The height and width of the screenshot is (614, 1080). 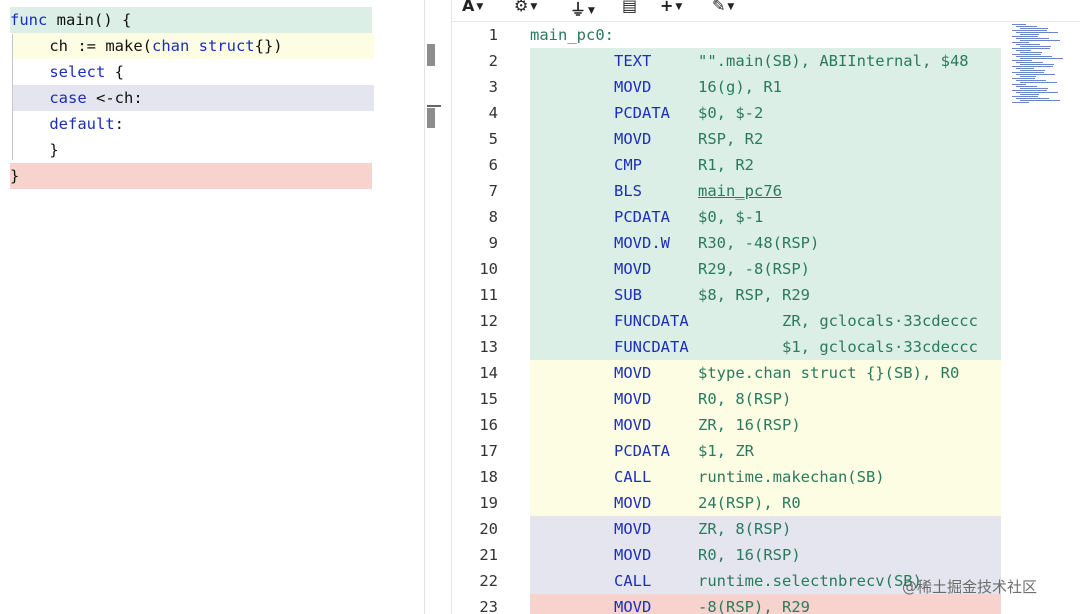 What do you see at coordinates (488, 555) in the screenshot?
I see `line-number: 21` at bounding box center [488, 555].